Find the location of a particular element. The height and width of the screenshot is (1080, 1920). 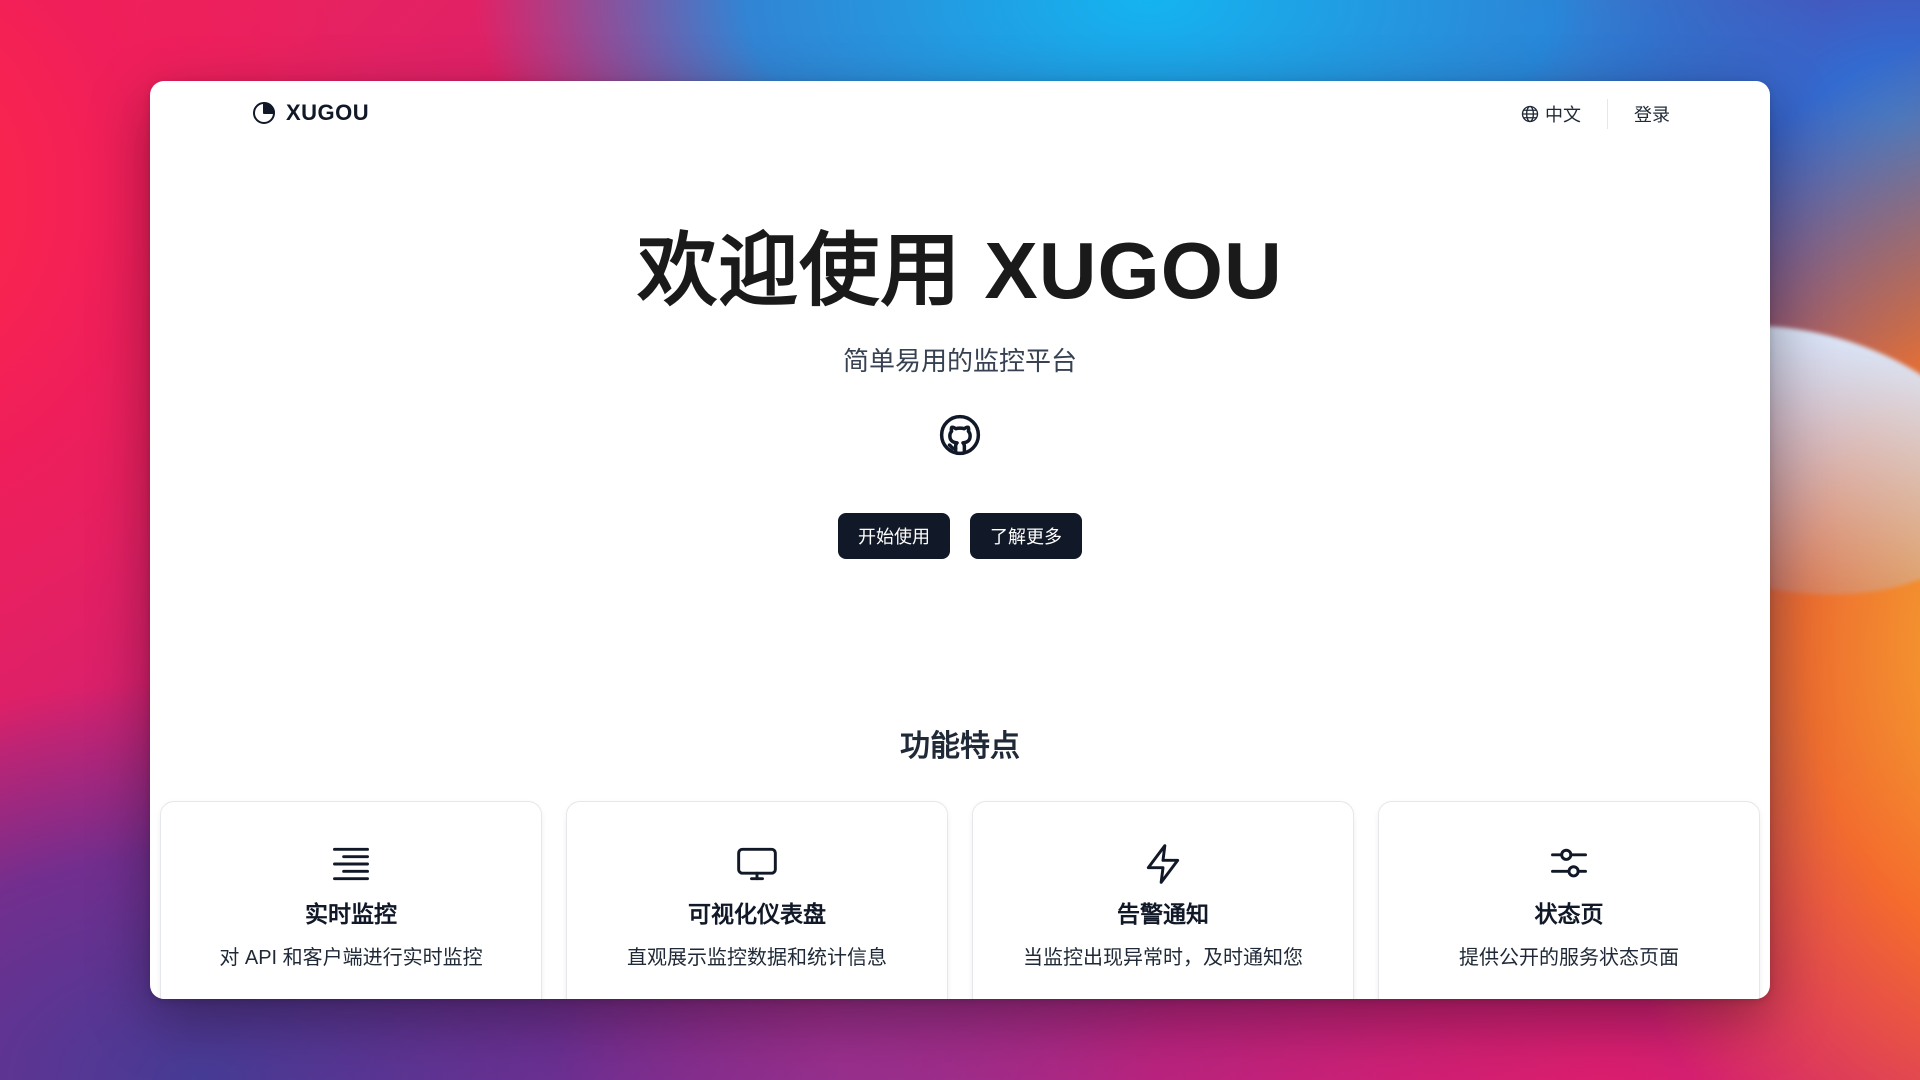

brand-logo-link: XUGOU is located at coordinates (310, 113).